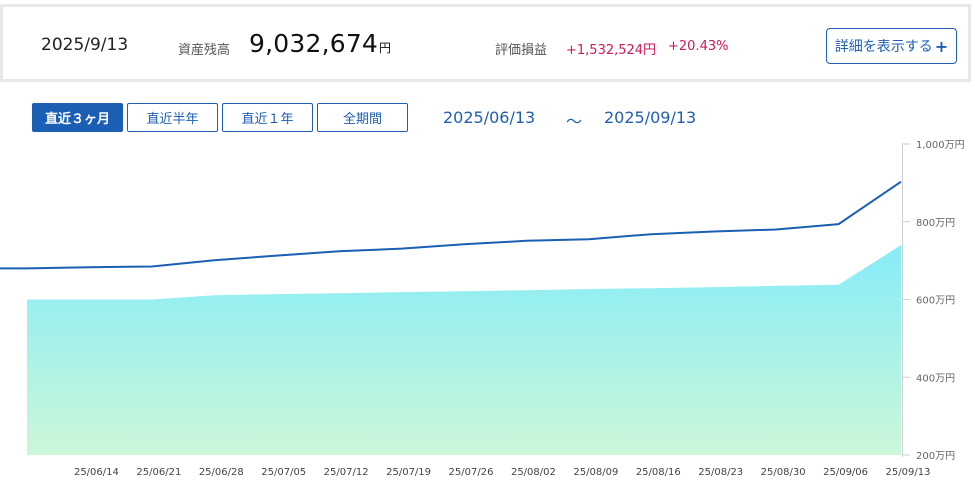 This screenshot has width=975, height=485. What do you see at coordinates (533, 472) in the screenshot?
I see `x-tick-label: 25/08/02` at bounding box center [533, 472].